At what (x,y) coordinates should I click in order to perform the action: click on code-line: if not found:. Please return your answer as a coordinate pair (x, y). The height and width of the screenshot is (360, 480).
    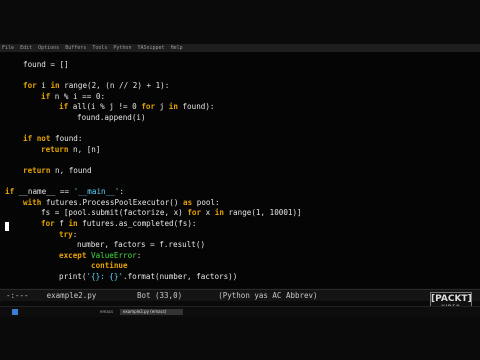
    Looking at the image, I should click on (53, 139).